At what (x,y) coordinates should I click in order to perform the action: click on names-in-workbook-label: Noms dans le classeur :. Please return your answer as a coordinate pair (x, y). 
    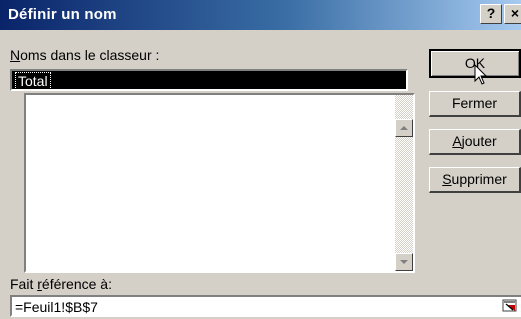
    Looking at the image, I should click on (84, 55).